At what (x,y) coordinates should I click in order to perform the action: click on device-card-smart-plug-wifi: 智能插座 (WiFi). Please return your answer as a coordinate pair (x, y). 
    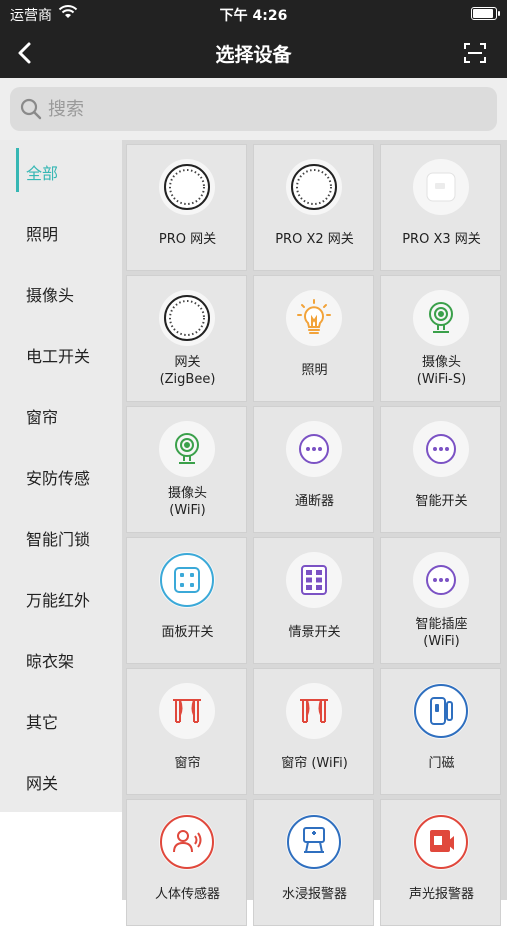
    Looking at the image, I should click on (440, 600).